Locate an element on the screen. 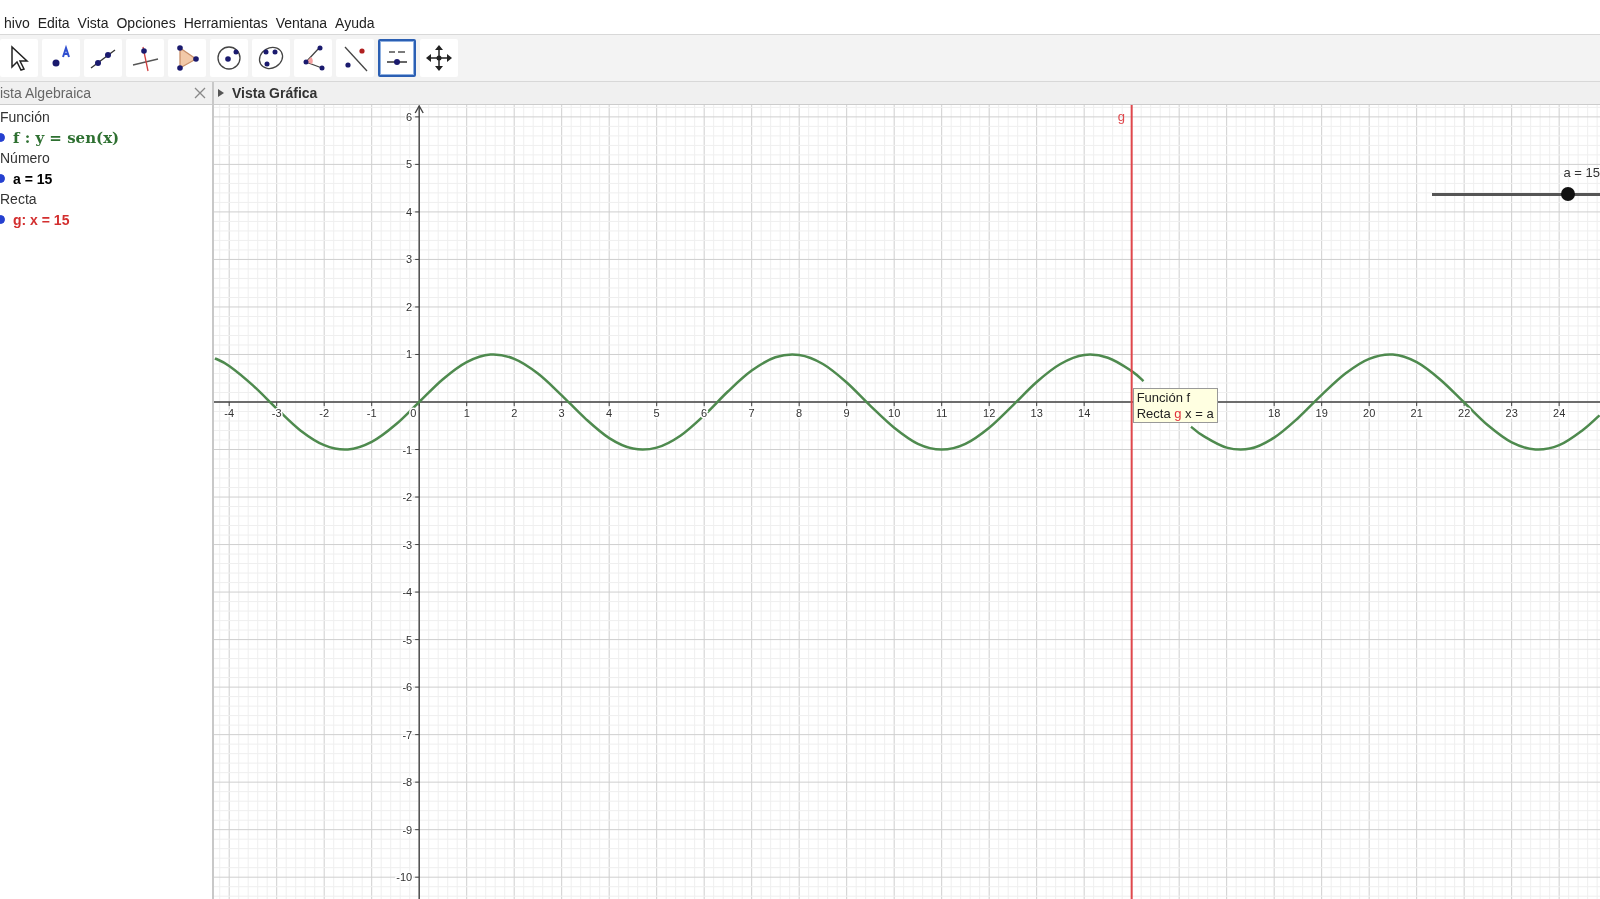 The height and width of the screenshot is (899, 1600). expand-arrow-icon is located at coordinates (221, 93).